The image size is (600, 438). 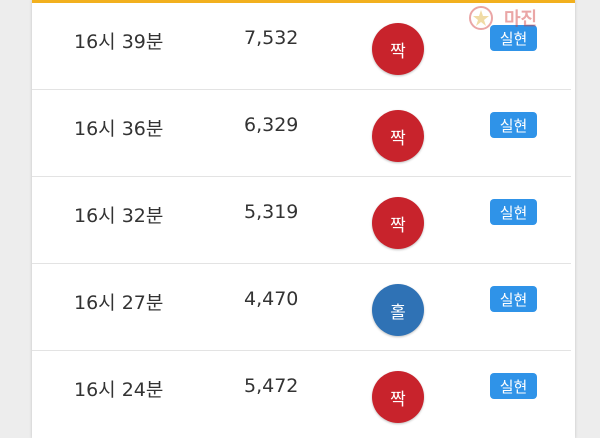 What do you see at coordinates (119, 303) in the screenshot?
I see `row-time: 16시 27분` at bounding box center [119, 303].